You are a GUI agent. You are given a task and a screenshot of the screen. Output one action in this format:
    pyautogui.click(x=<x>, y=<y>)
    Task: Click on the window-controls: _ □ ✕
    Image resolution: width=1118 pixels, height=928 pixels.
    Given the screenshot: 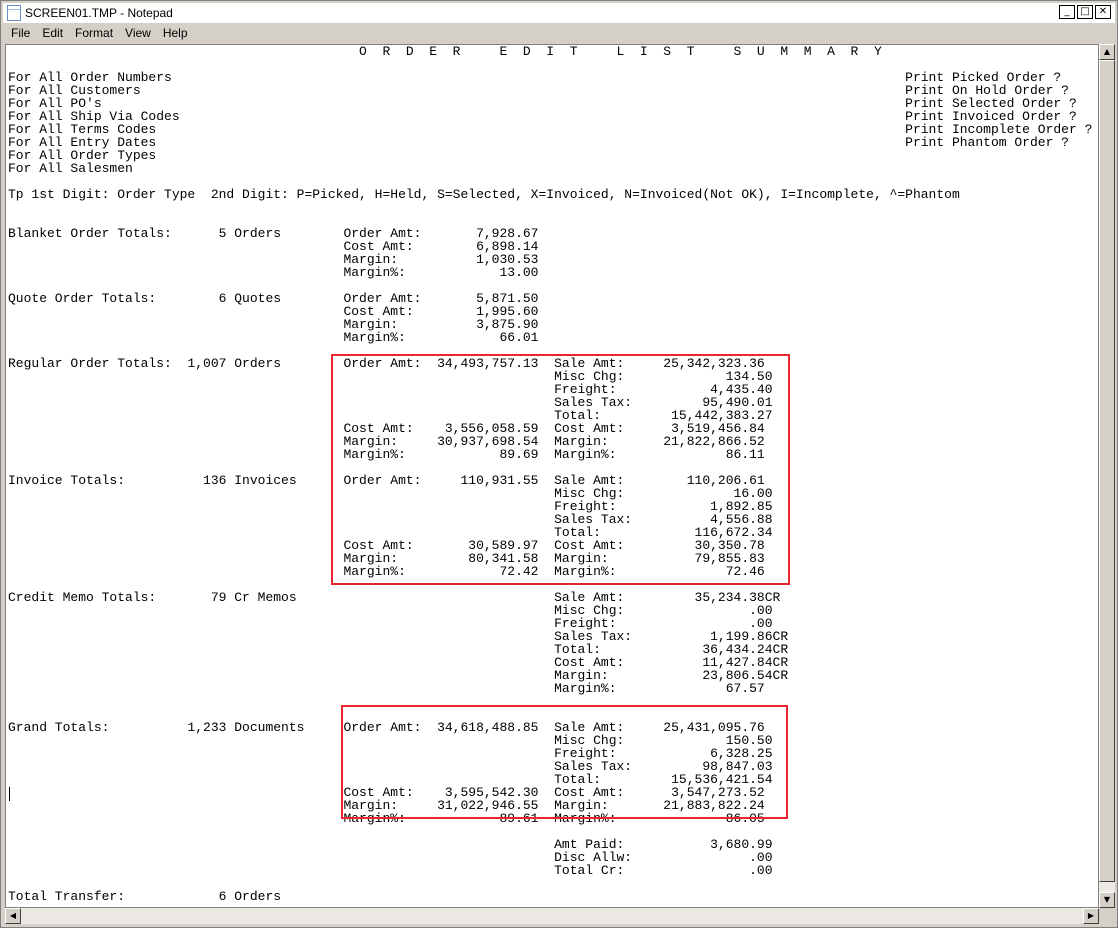 What is the action you would take?
    pyautogui.click(x=1085, y=12)
    